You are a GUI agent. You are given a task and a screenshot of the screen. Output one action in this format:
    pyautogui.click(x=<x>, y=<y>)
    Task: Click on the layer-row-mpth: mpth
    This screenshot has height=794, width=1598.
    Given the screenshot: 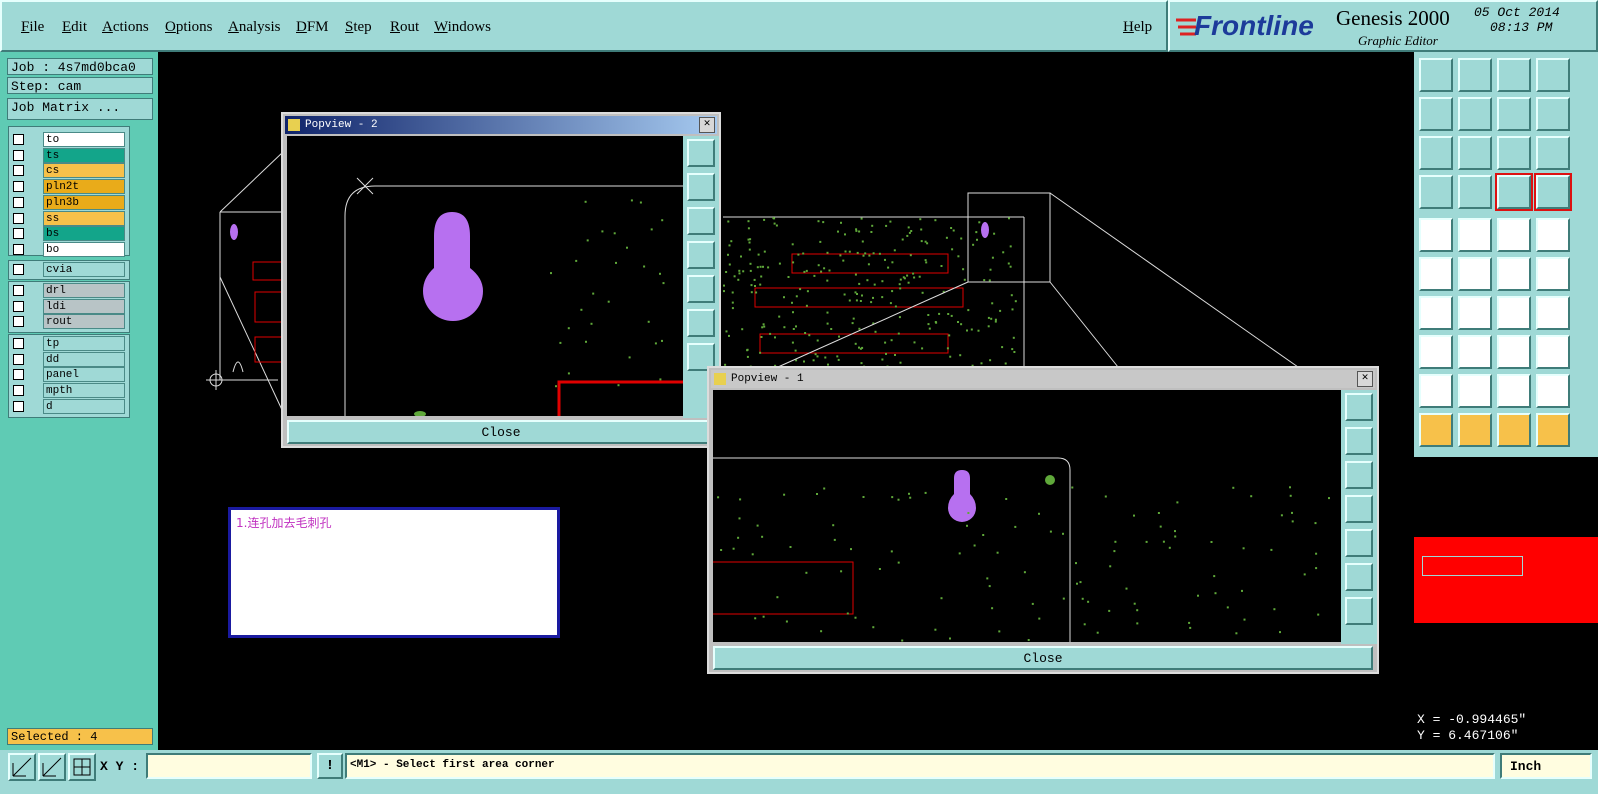 What is the action you would take?
    pyautogui.click(x=68, y=391)
    